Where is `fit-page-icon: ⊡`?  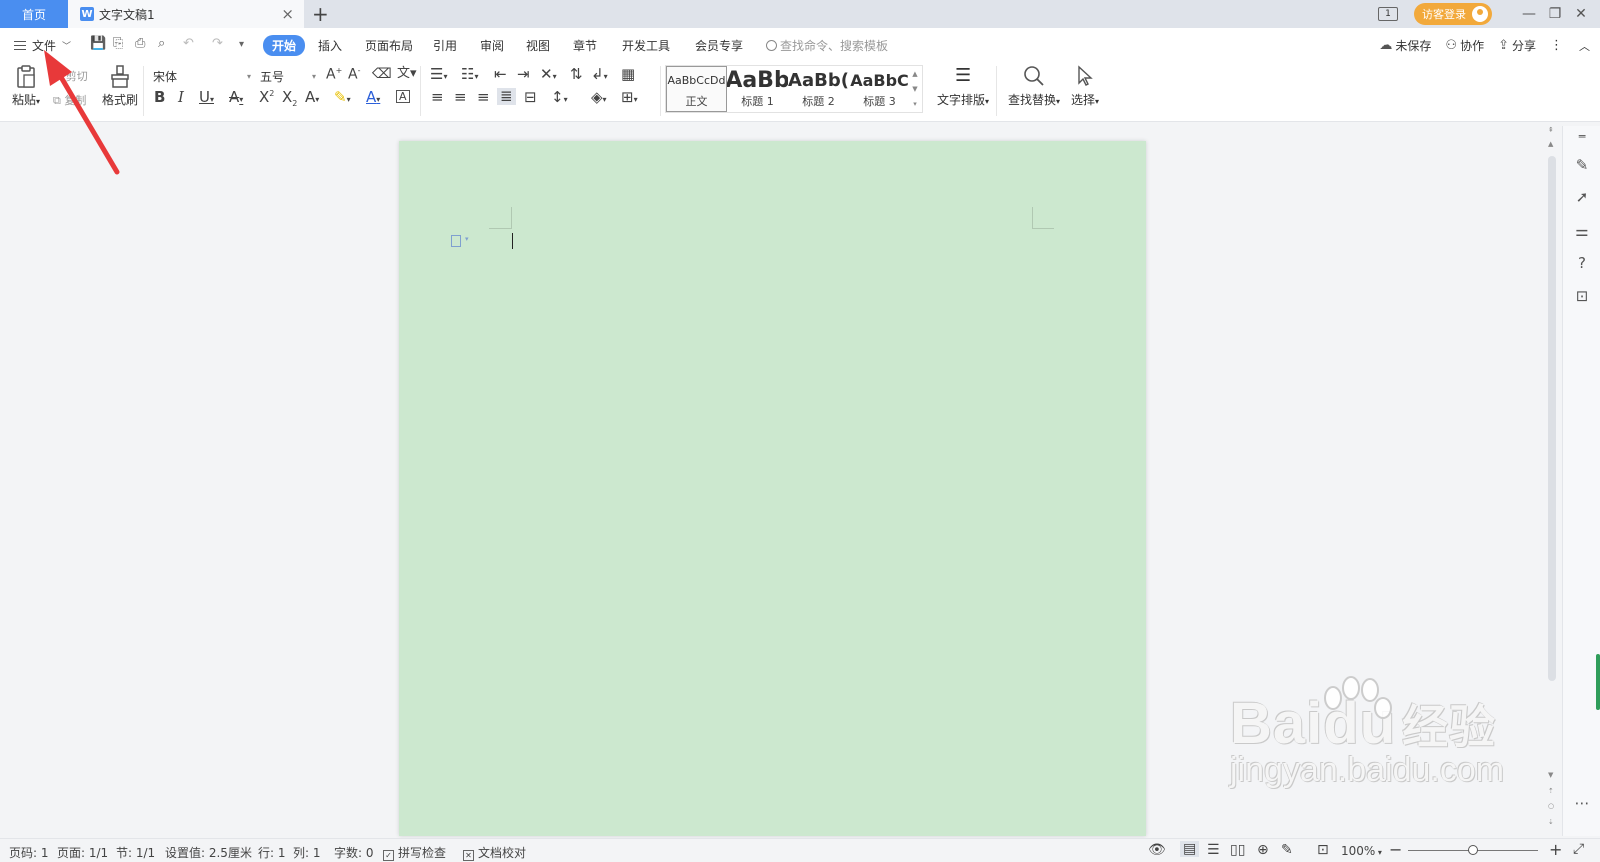 fit-page-icon: ⊡ is located at coordinates (1323, 850).